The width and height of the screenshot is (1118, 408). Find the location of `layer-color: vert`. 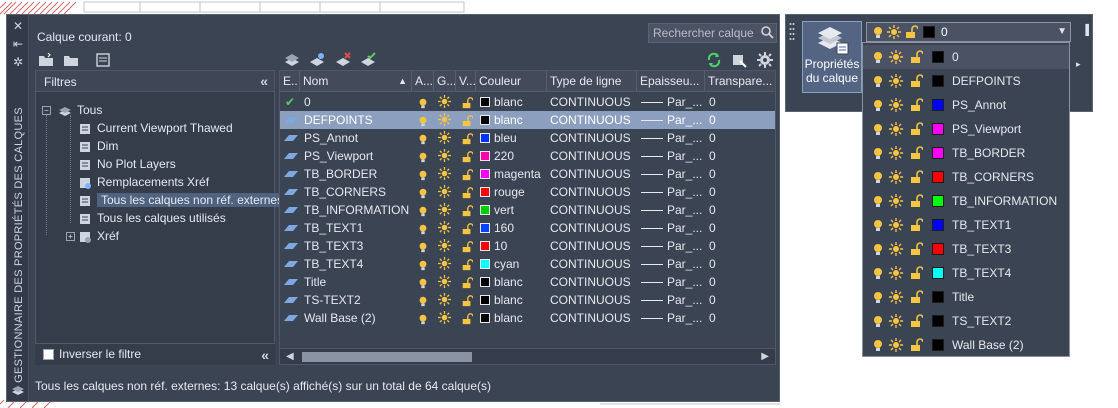

layer-color: vert is located at coordinates (497, 210).